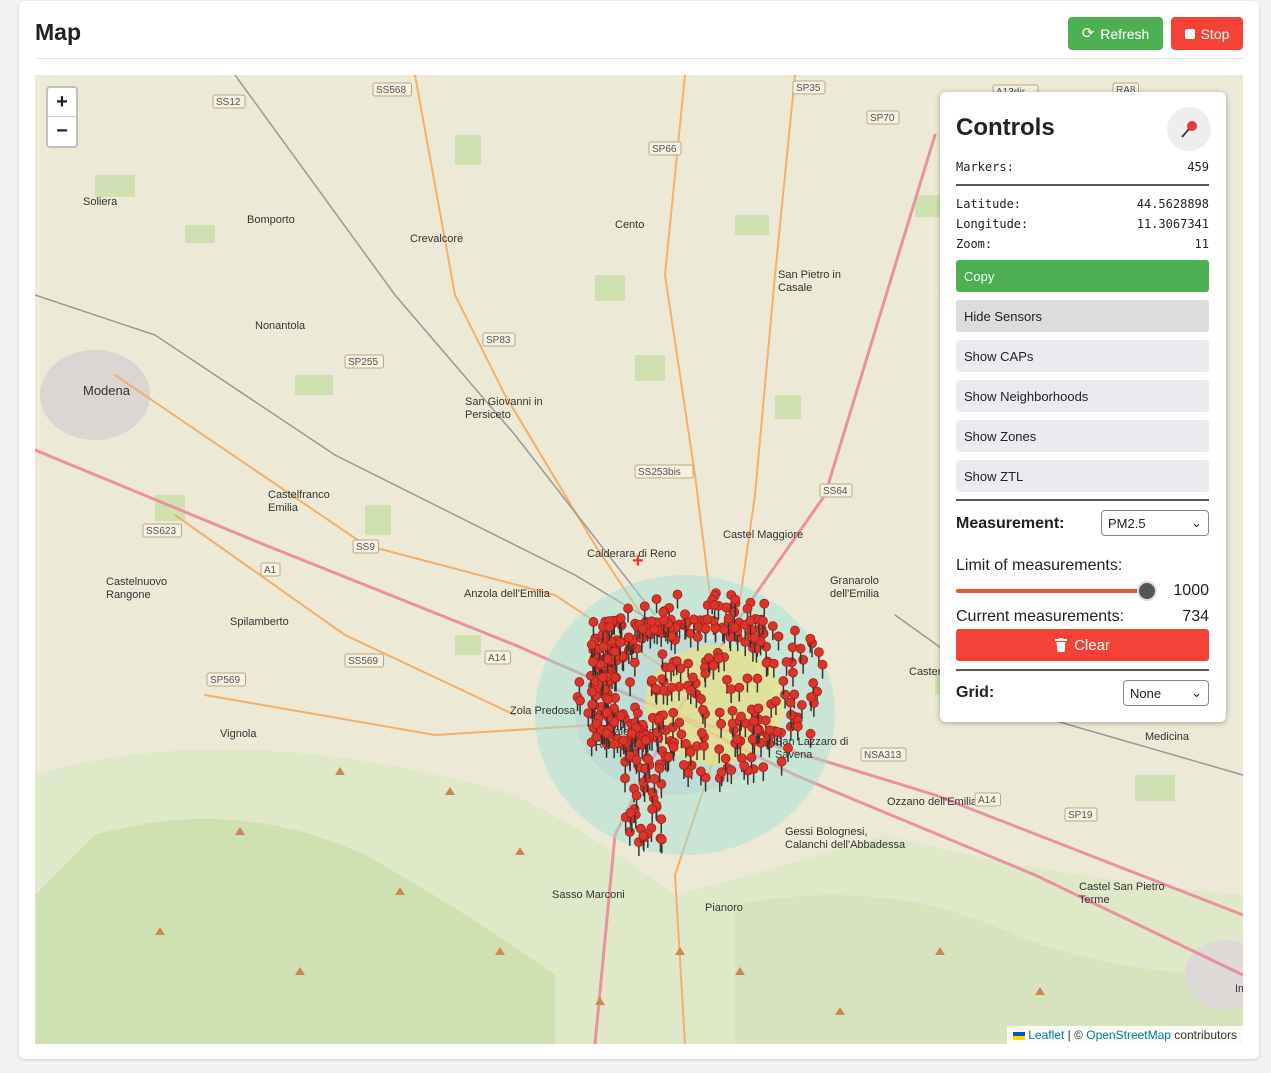 The image size is (1271, 1073). I want to click on refresh-button: ⟳ Refresh, so click(1115, 33).